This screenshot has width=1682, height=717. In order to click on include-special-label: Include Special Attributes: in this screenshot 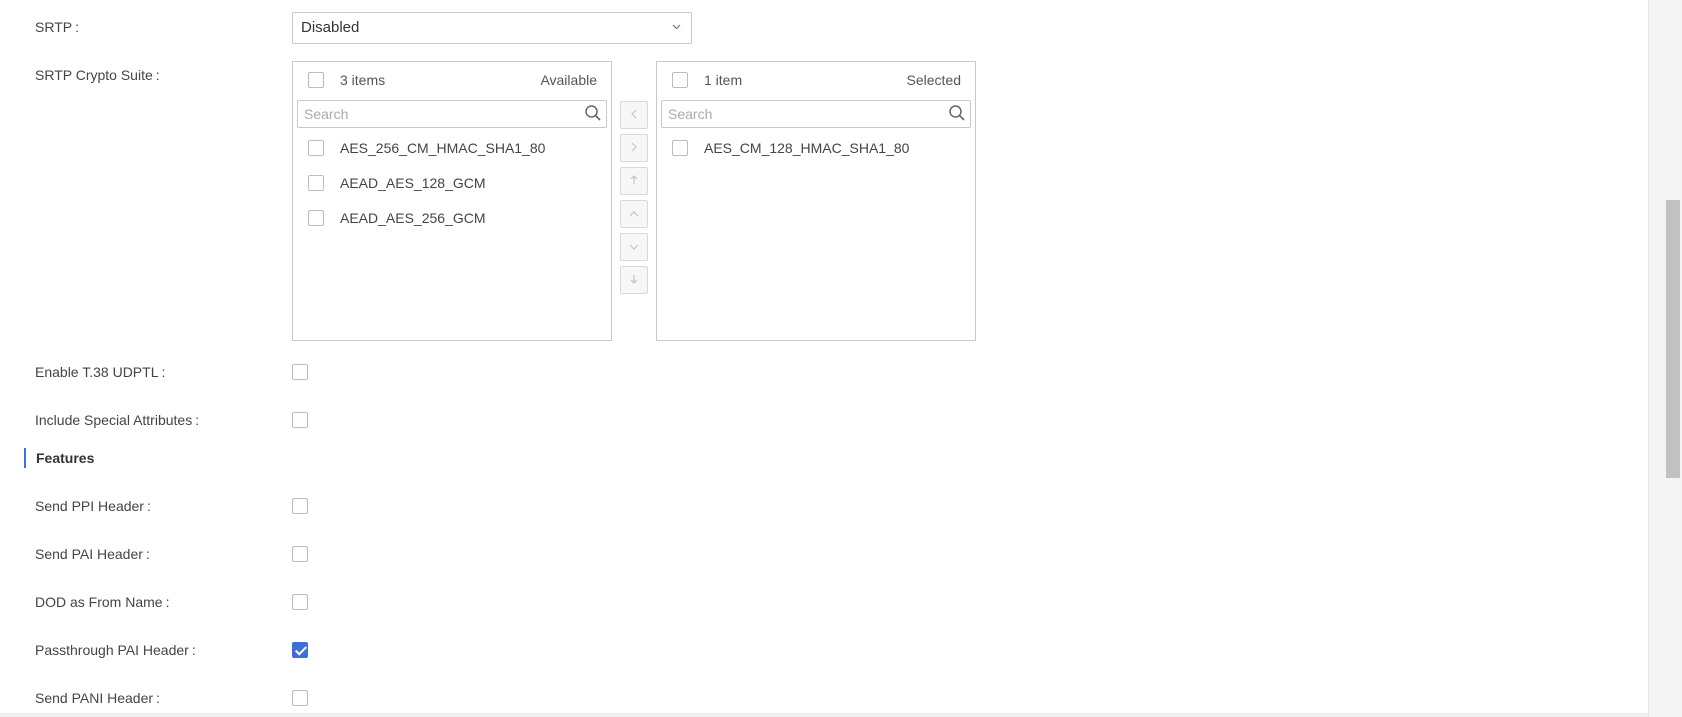, I will do `click(117, 420)`.